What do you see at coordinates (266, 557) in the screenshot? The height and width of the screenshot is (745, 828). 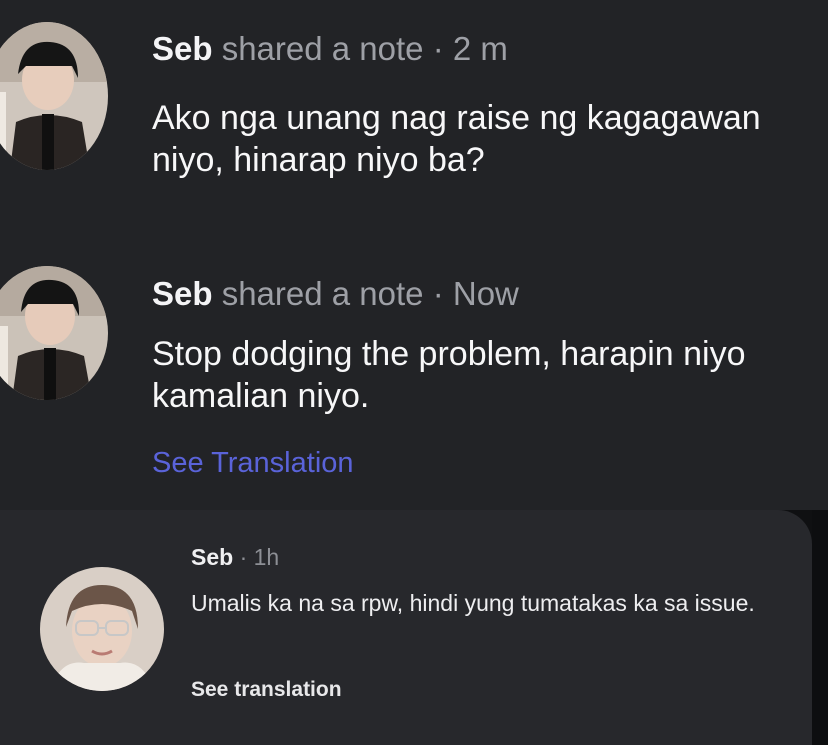 I see `comment-time: 1h` at bounding box center [266, 557].